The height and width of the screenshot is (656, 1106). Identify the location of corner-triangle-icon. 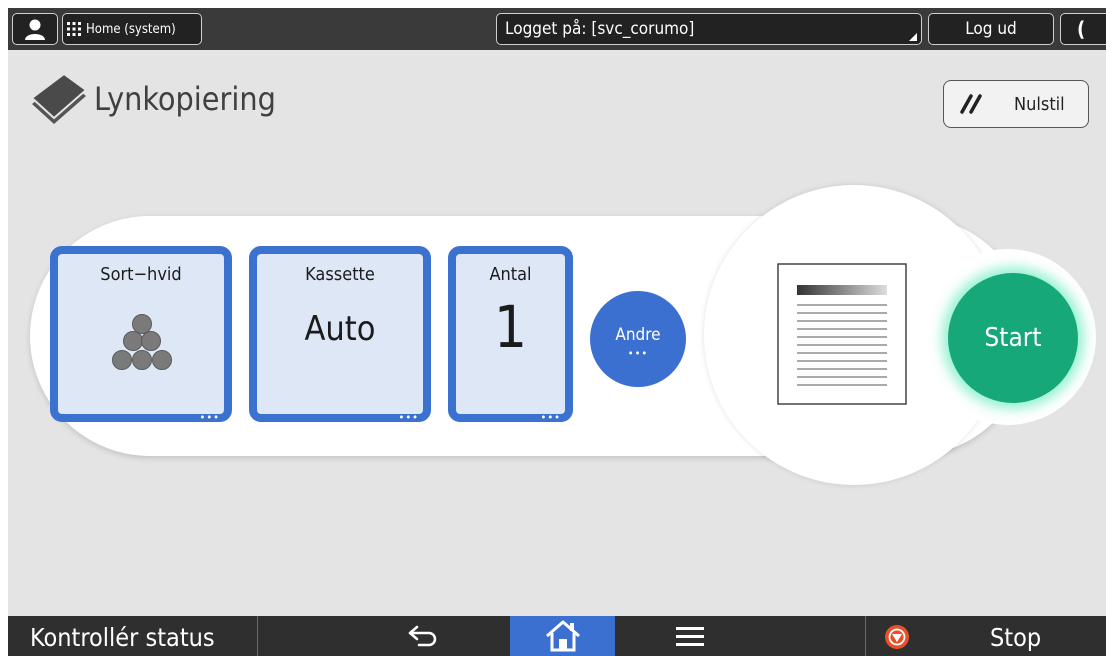
(913, 37).